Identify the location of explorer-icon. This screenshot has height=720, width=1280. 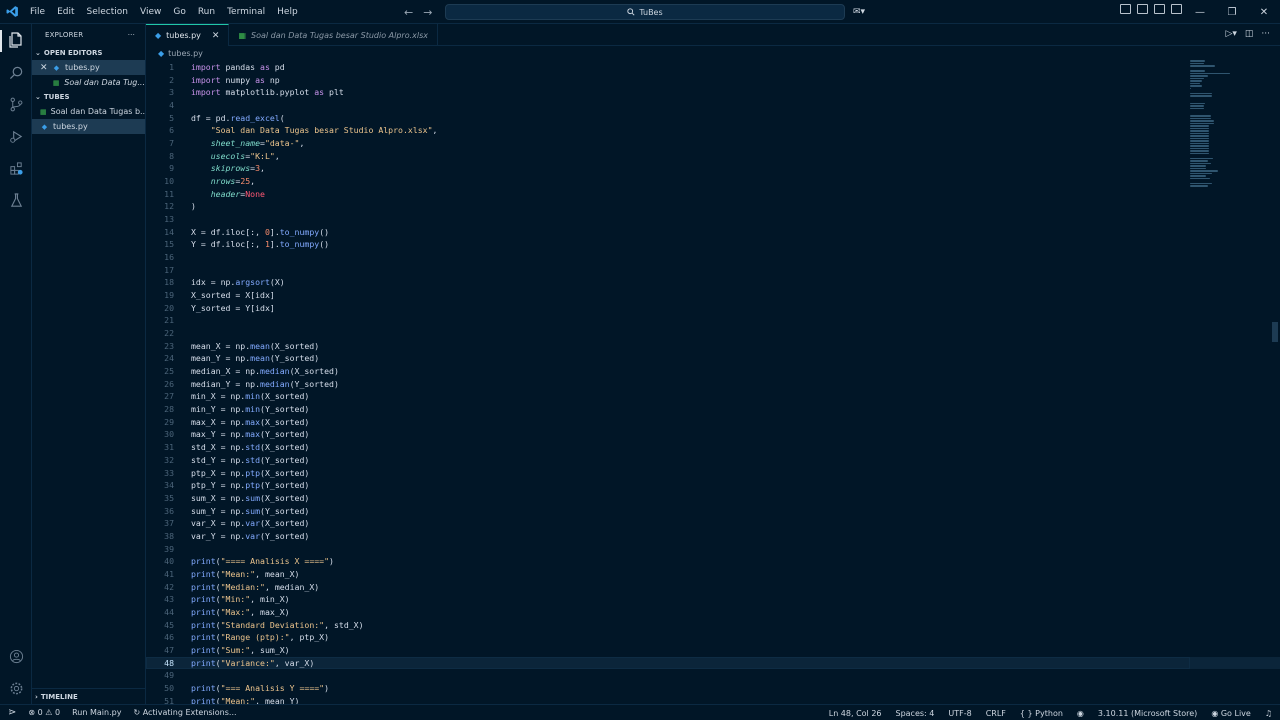
(16, 40).